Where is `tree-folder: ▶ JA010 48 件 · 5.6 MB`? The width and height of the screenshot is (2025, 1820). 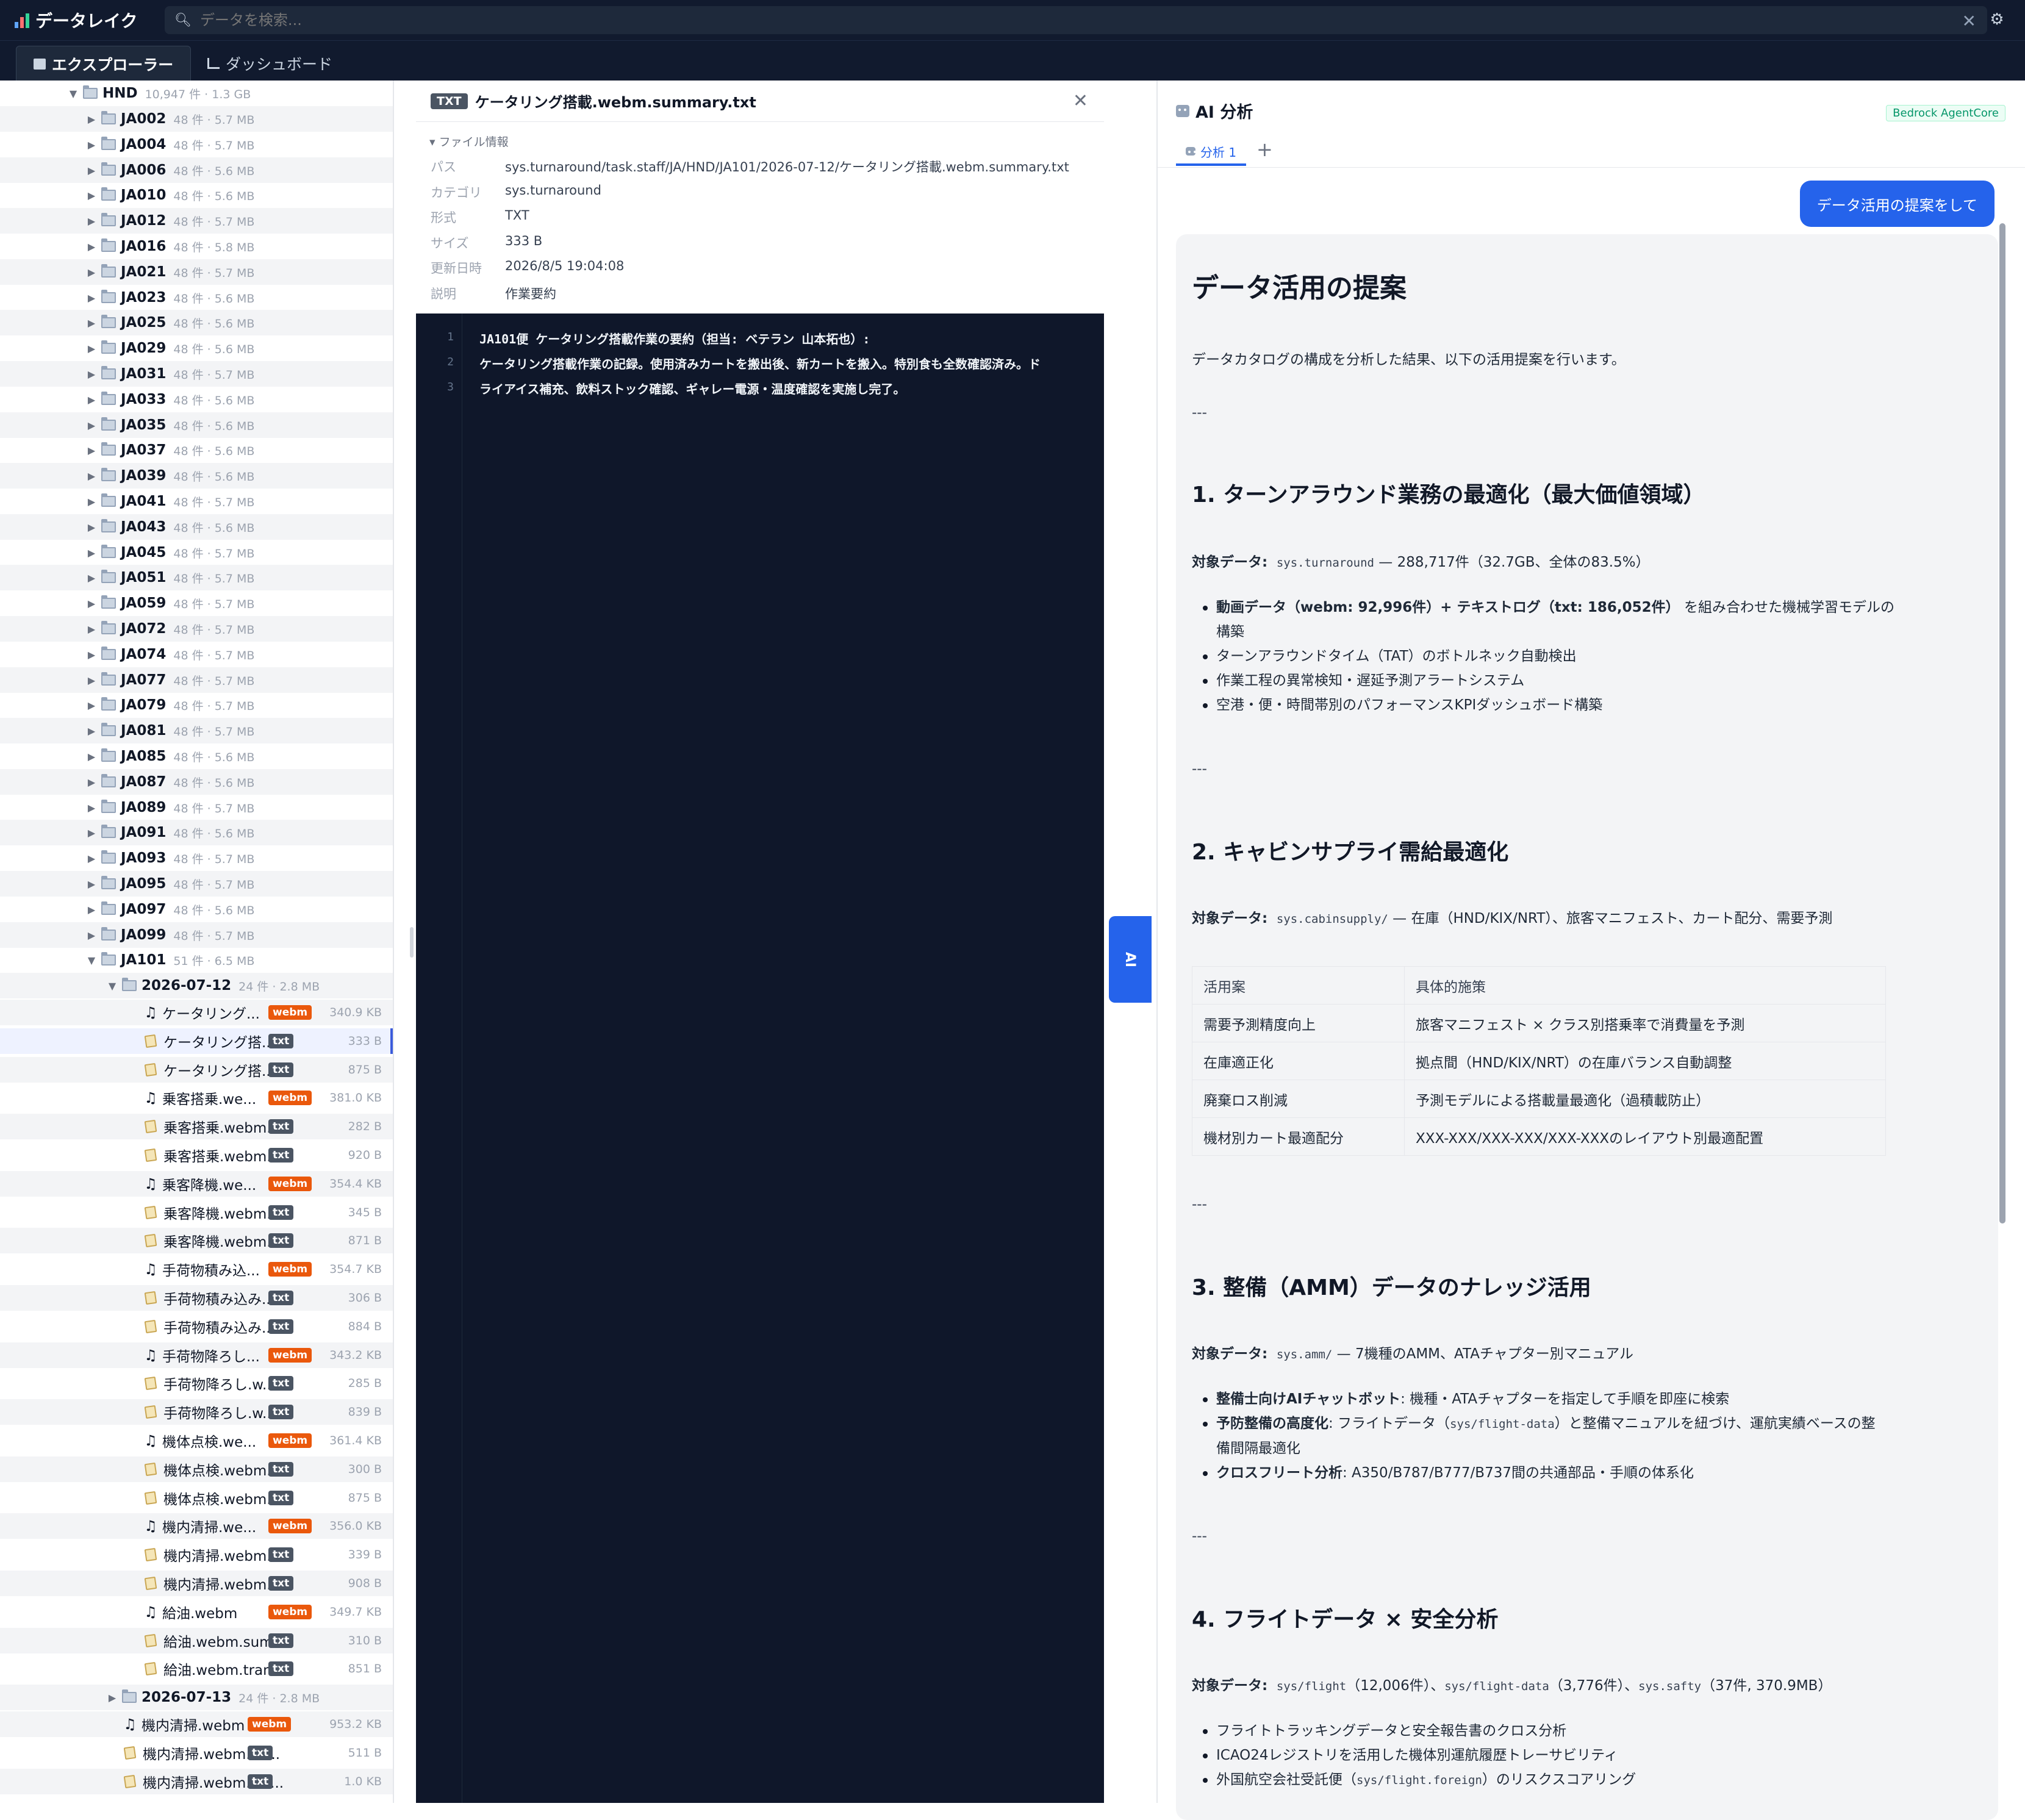 tree-folder: ▶ JA010 48 件 · 5.6 MB is located at coordinates (197, 195).